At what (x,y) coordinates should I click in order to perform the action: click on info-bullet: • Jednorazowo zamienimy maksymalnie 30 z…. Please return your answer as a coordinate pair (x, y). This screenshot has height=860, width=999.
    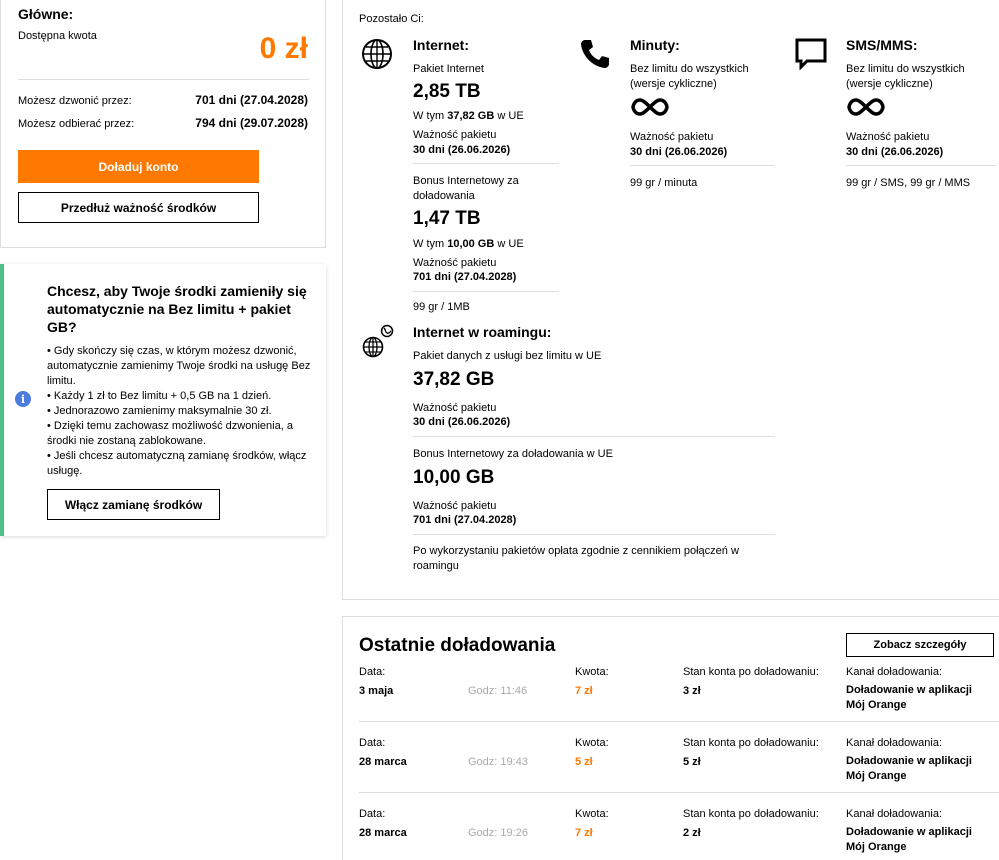
    Looking at the image, I should click on (159, 411).